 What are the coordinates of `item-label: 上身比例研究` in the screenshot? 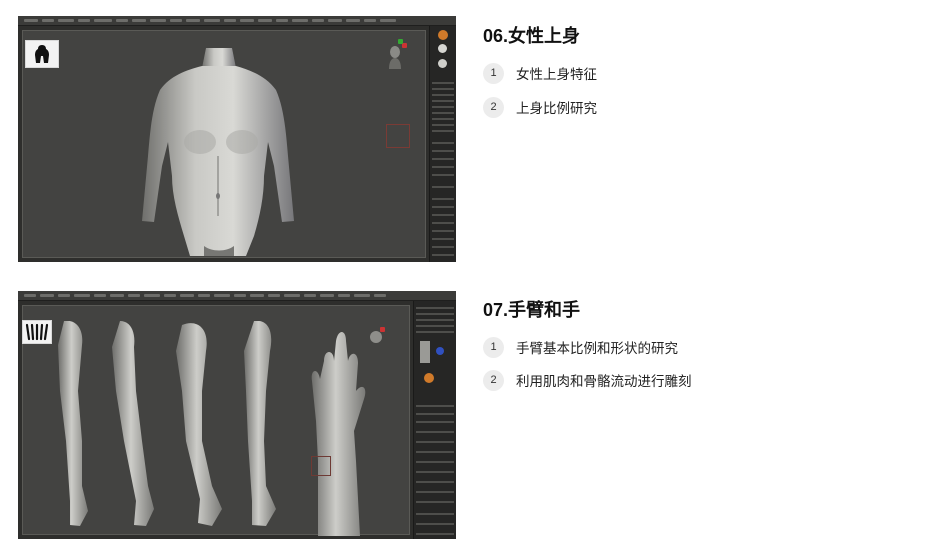 It's located at (556, 109).